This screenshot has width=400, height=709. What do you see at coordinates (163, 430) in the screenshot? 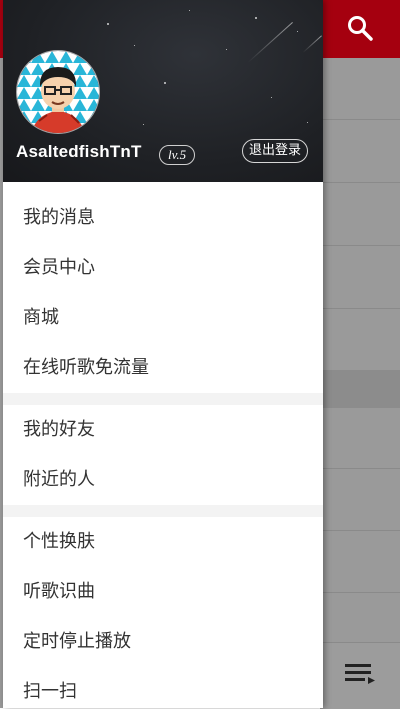
I see `menu-item-friends: 我的好友` at bounding box center [163, 430].